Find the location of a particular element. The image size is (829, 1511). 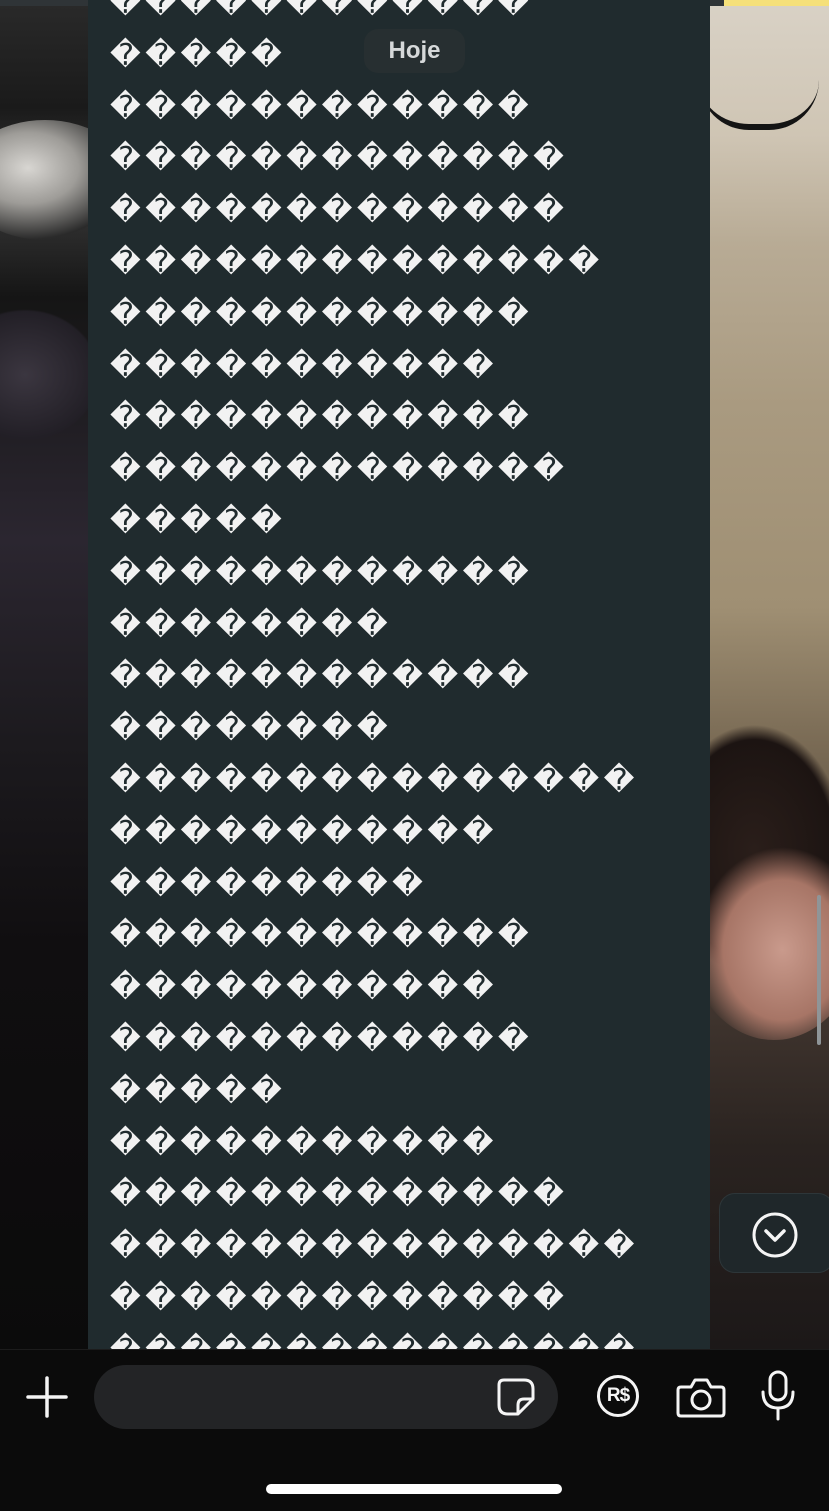

message-composer: R$ is located at coordinates (414, 1430).